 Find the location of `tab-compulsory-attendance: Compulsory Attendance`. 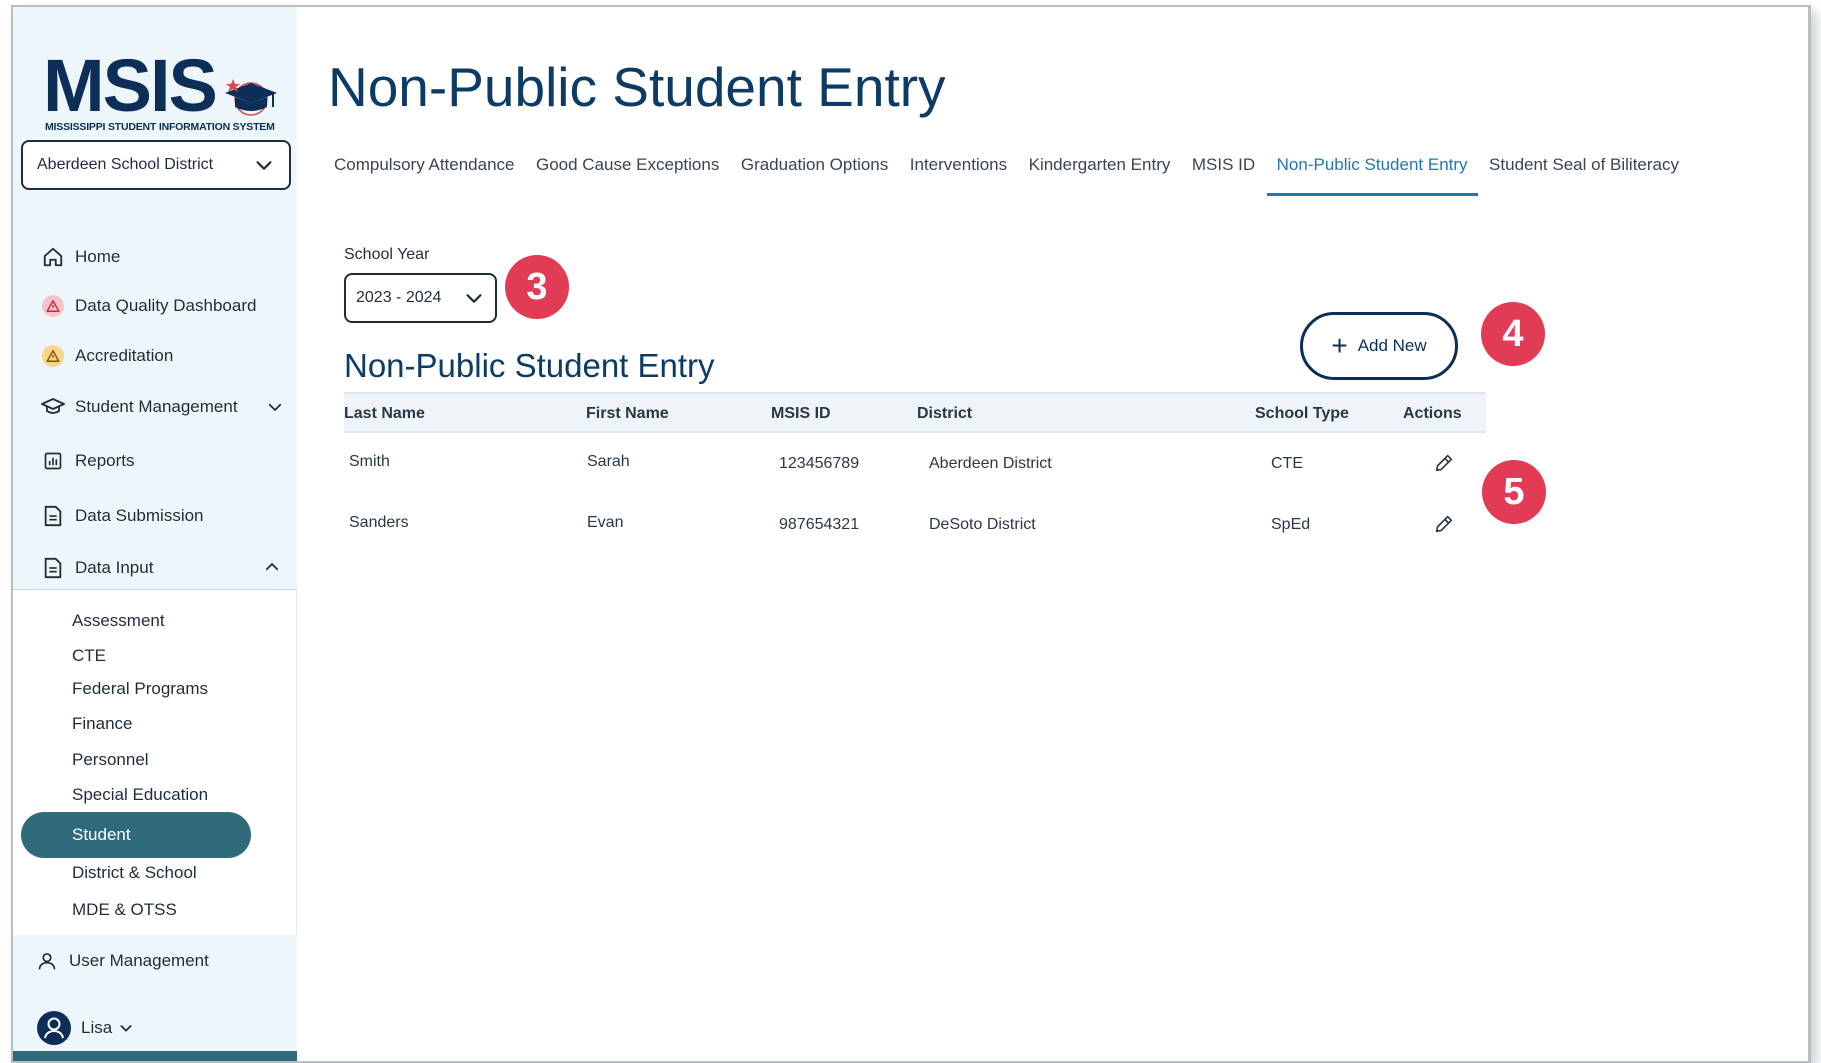

tab-compulsory-attendance: Compulsory Attendance is located at coordinates (424, 175).